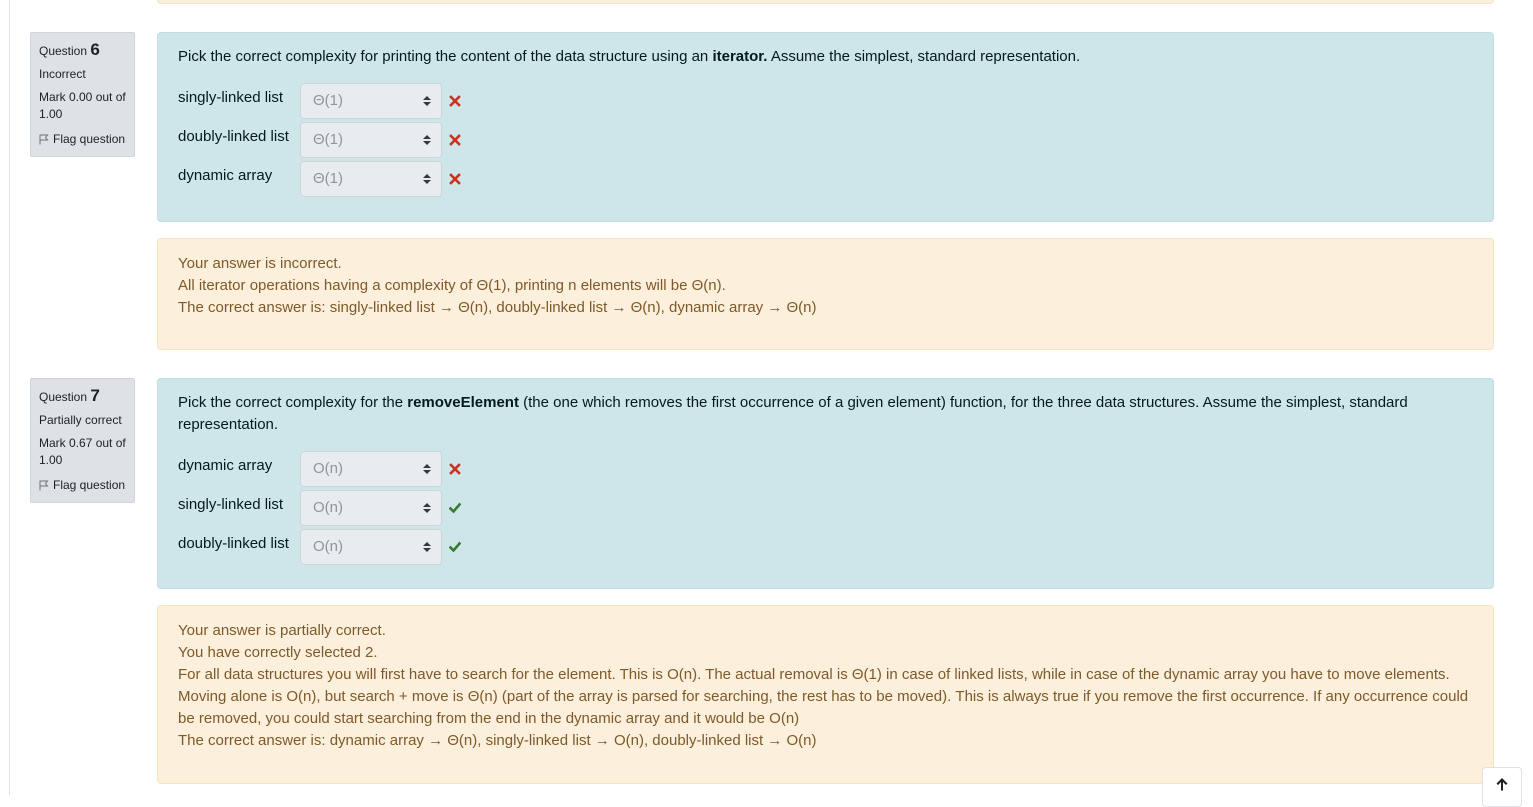  Describe the element at coordinates (82, 451) in the screenshot. I see `question-grade: Mark 0.67 out of 1.00` at that location.